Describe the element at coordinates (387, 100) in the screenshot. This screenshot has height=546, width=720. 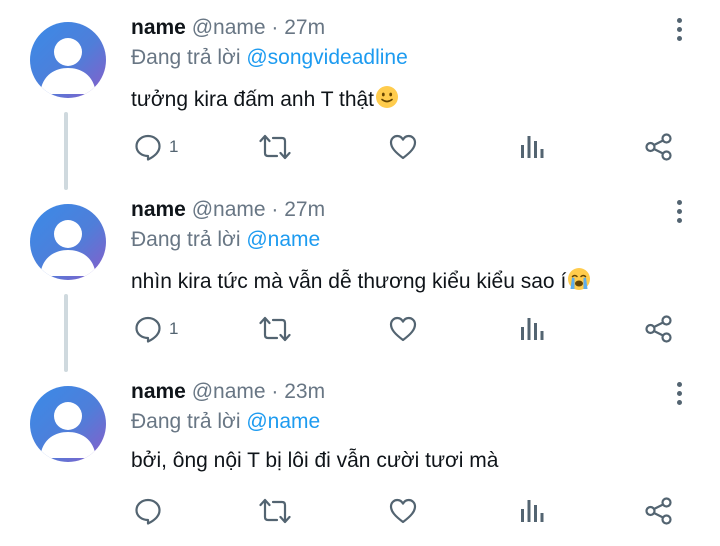
I see `slightly-smiling-face-icon` at that location.